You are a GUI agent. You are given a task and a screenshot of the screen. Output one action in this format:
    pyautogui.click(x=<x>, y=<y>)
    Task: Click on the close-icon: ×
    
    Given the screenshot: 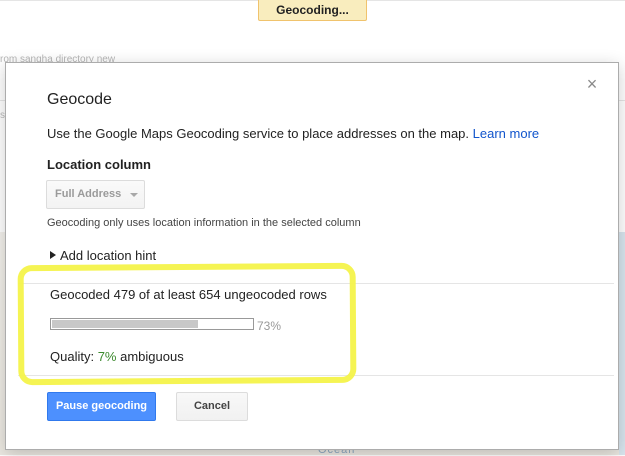 What is the action you would take?
    pyautogui.click(x=592, y=84)
    